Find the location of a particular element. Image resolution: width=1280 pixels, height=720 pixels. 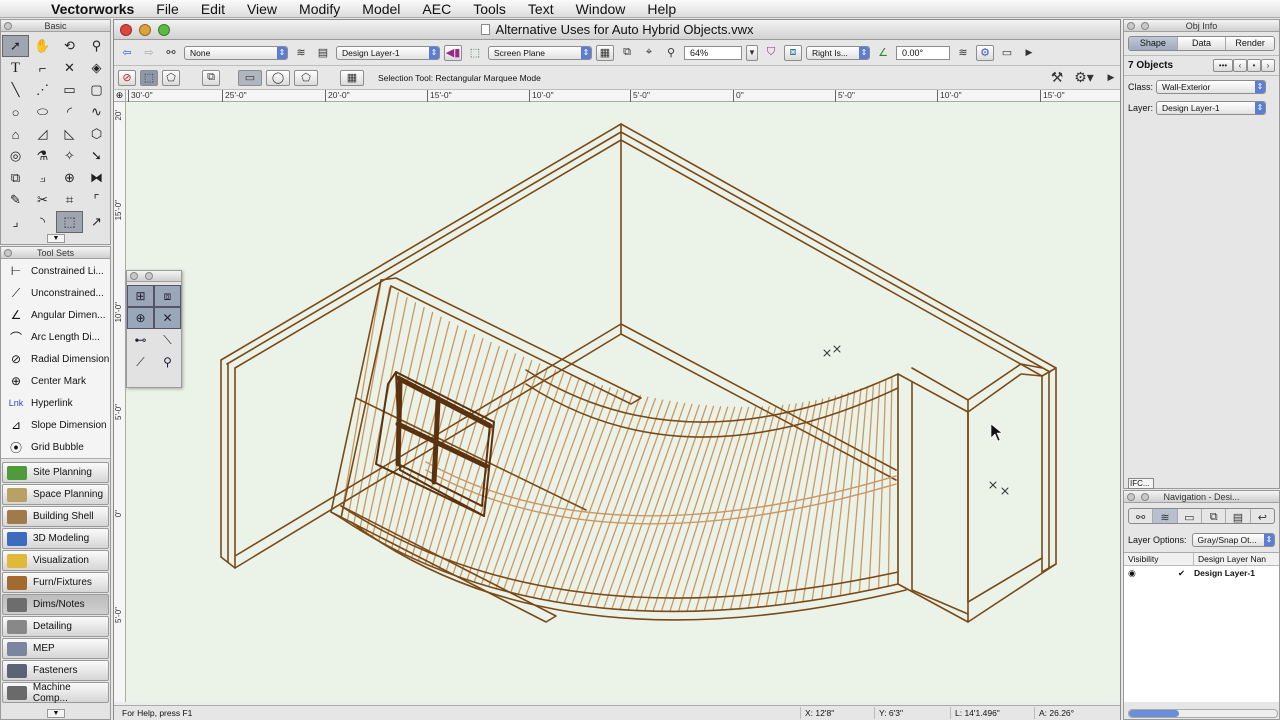

views-tab-icon: ⧉ is located at coordinates (1214, 516).